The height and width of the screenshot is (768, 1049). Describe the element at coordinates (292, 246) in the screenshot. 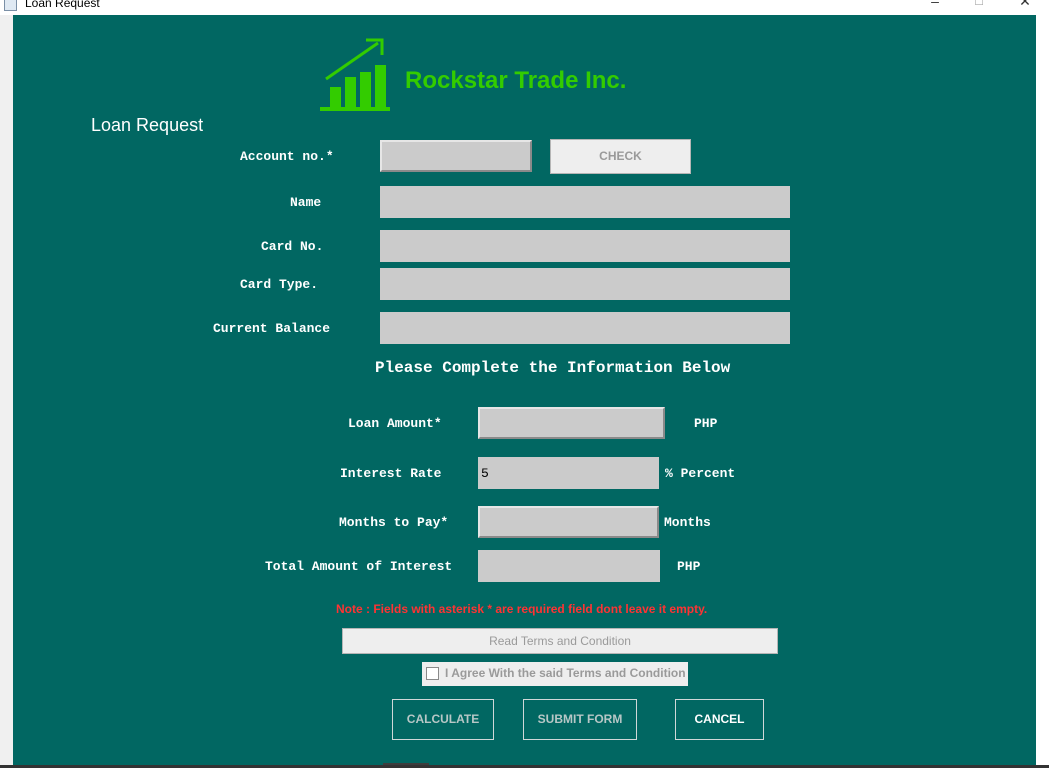

I see `card-no-label: Card No.` at that location.